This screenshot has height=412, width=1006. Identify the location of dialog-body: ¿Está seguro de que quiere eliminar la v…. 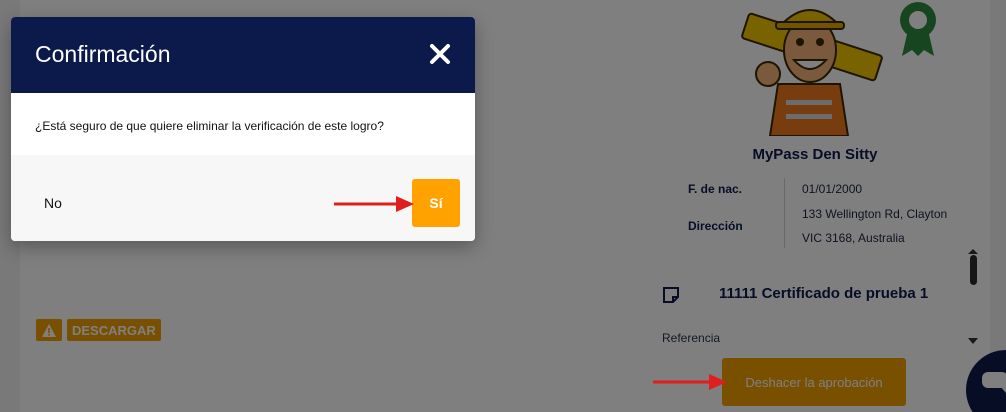
(243, 124).